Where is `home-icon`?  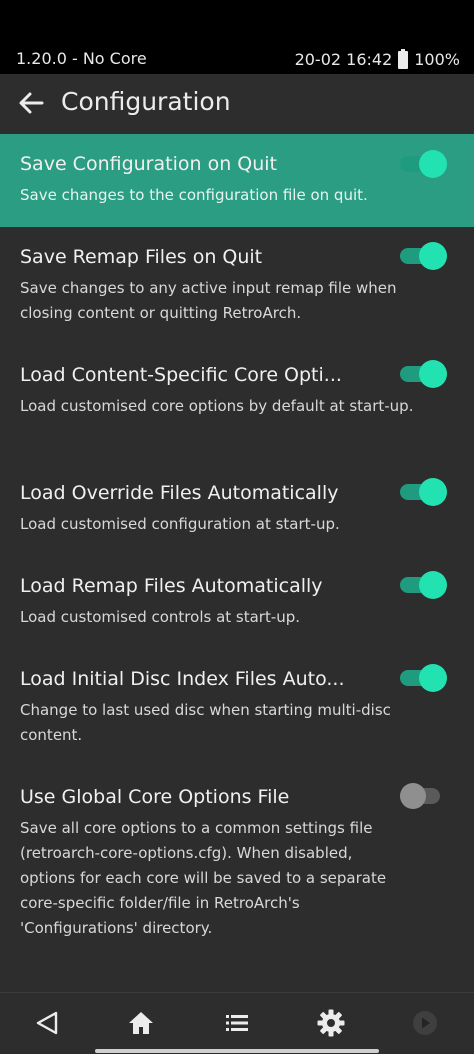
home-icon is located at coordinates (141, 1023).